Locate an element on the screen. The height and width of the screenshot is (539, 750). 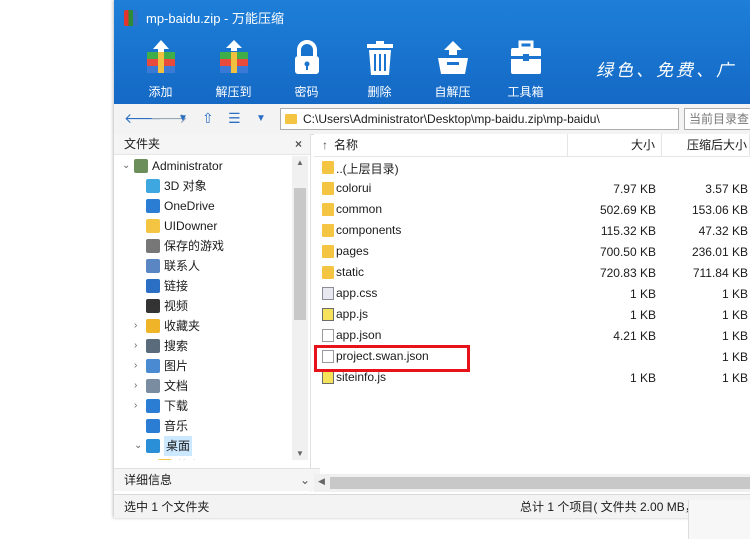
column-compressed: 压缩后大小 is located at coordinates (706, 145).